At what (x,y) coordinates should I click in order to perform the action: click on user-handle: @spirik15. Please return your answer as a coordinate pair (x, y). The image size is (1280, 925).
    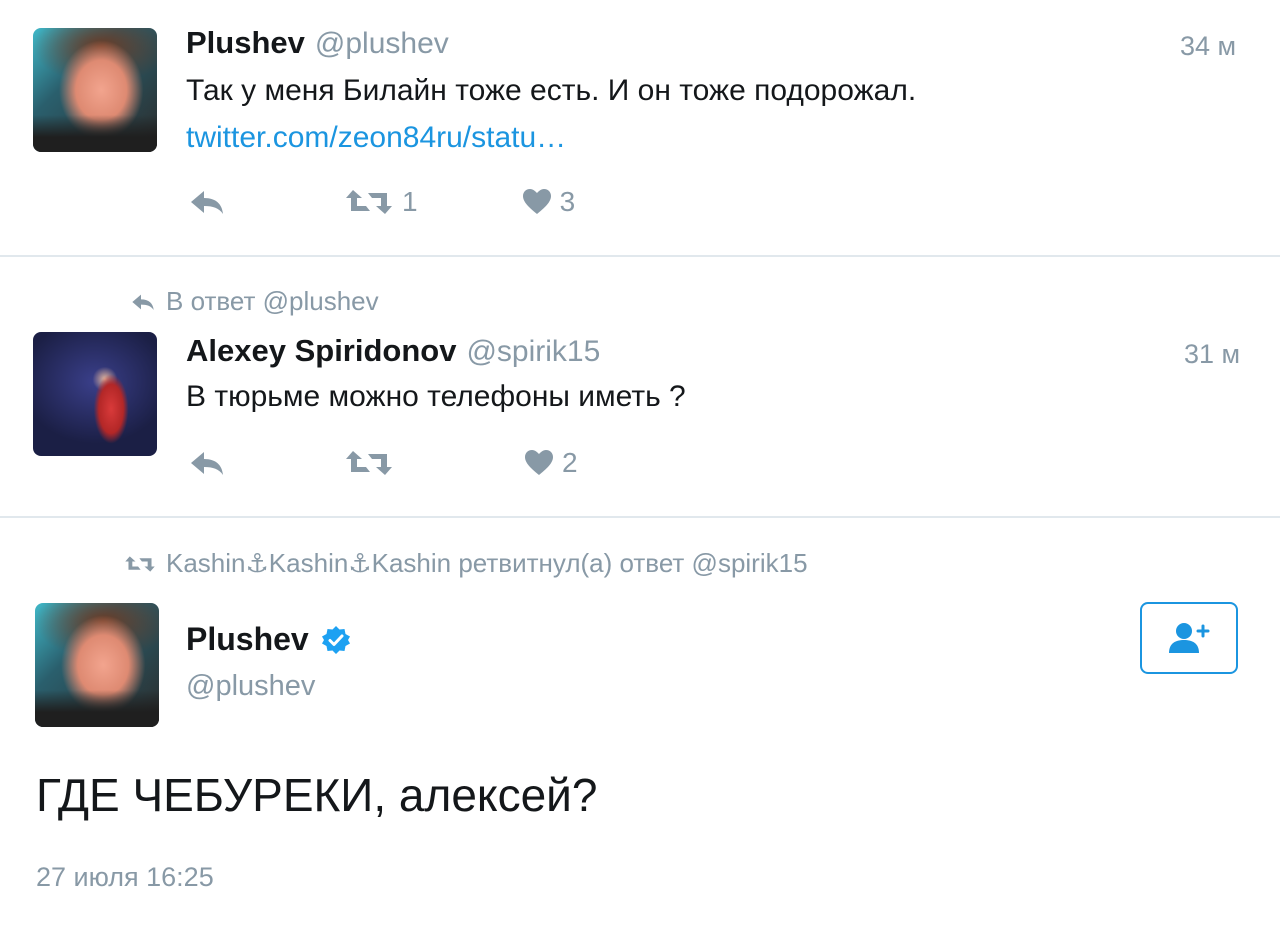
    Looking at the image, I should click on (533, 351).